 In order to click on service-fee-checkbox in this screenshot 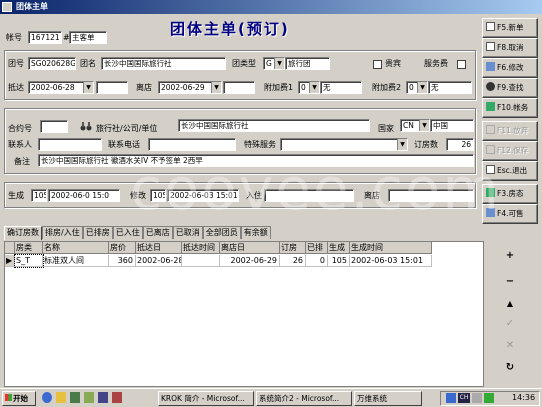, I will do `click(461, 64)`.